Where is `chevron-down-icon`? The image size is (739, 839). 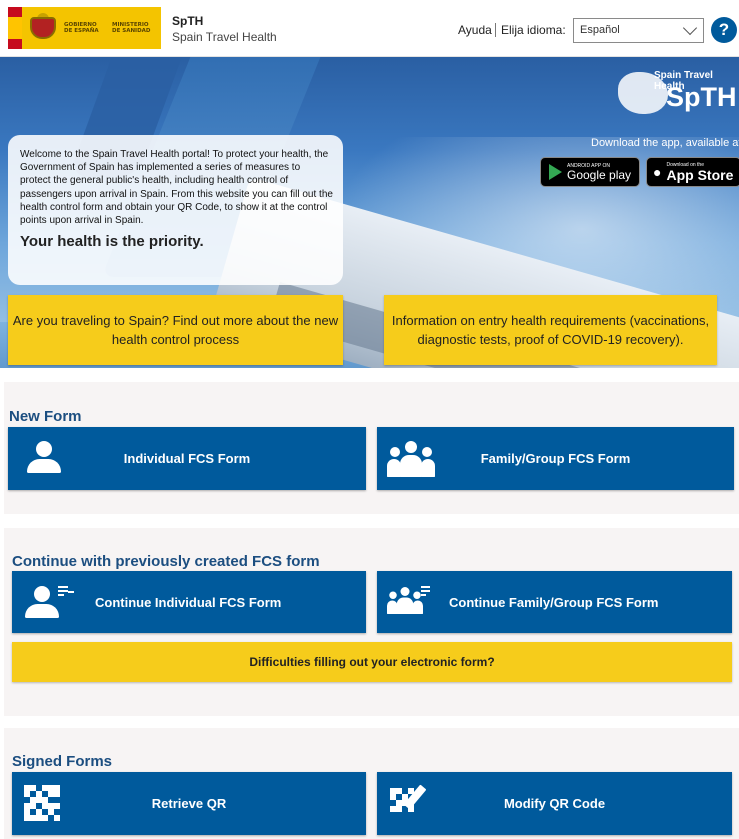 chevron-down-icon is located at coordinates (690, 28).